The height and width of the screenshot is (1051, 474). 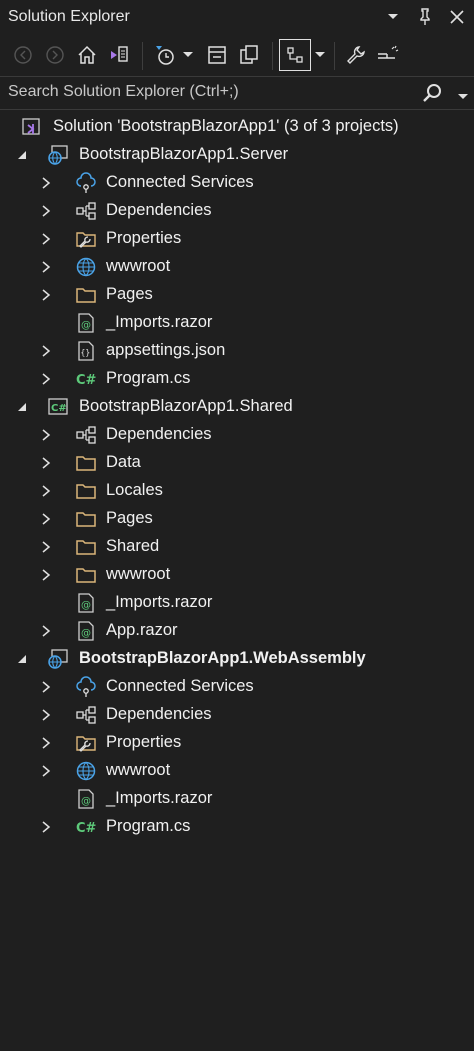 What do you see at coordinates (69, 16) in the screenshot?
I see `panel-title: Solution Explorer` at bounding box center [69, 16].